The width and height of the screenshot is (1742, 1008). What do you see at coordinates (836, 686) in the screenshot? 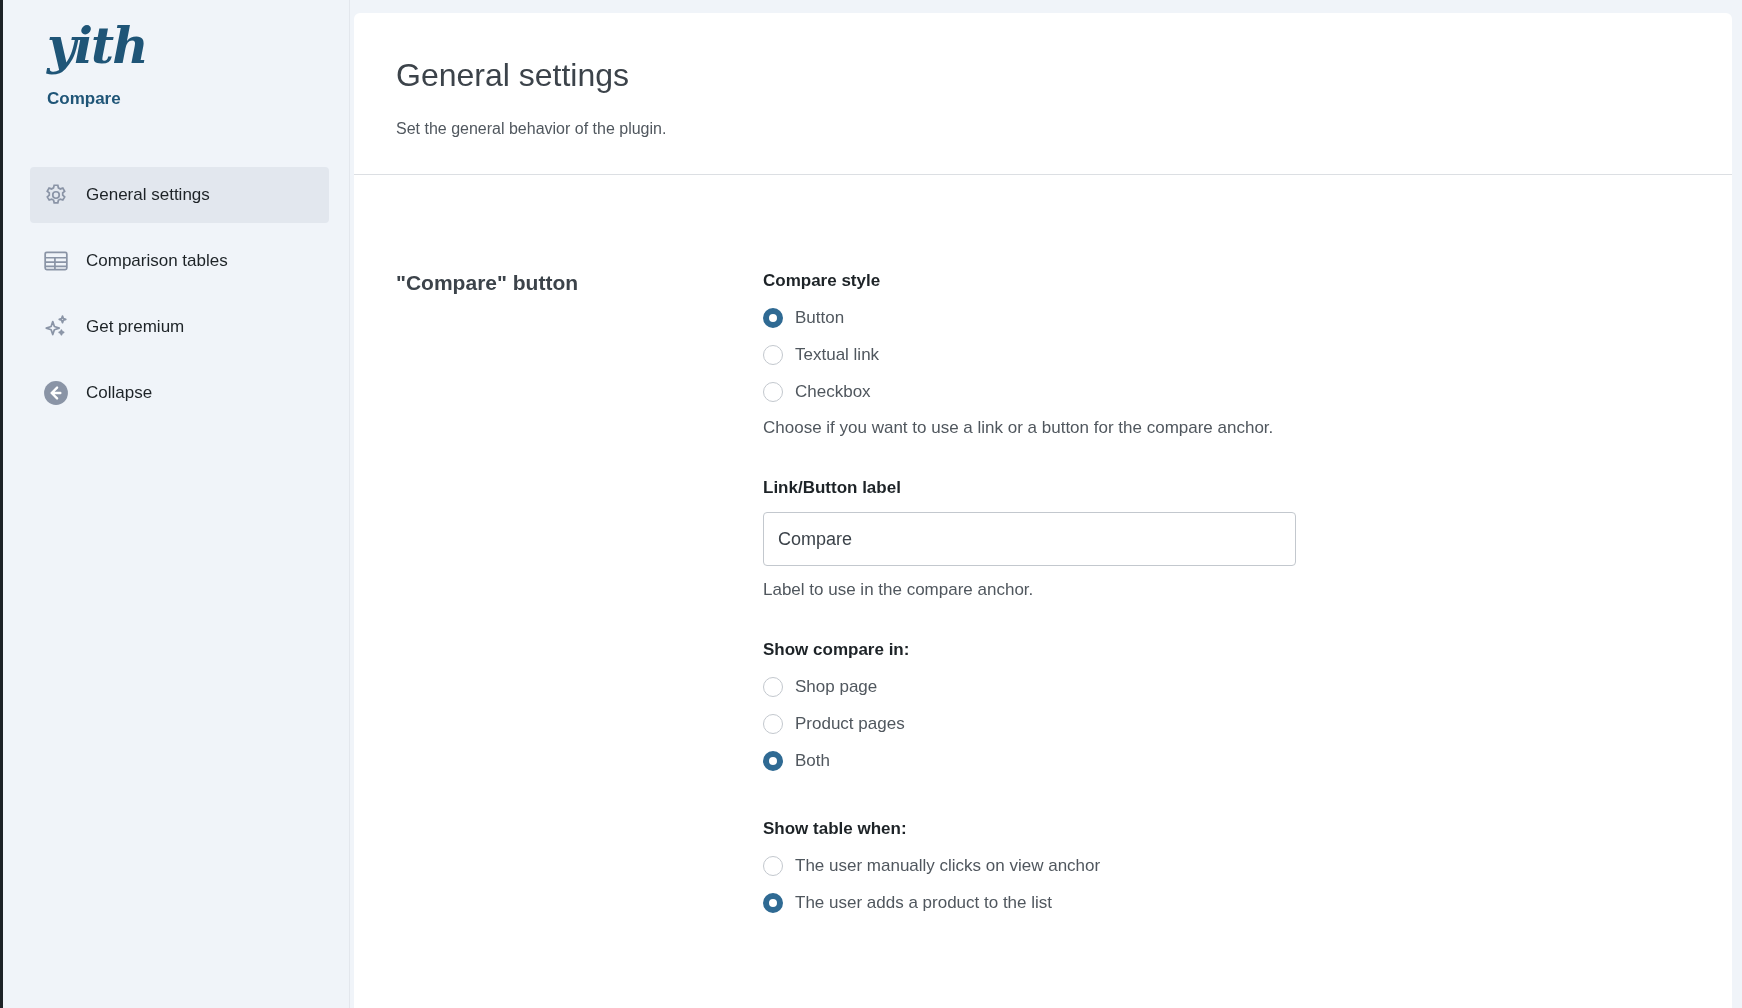
I see `radio-label: Shop page` at bounding box center [836, 686].